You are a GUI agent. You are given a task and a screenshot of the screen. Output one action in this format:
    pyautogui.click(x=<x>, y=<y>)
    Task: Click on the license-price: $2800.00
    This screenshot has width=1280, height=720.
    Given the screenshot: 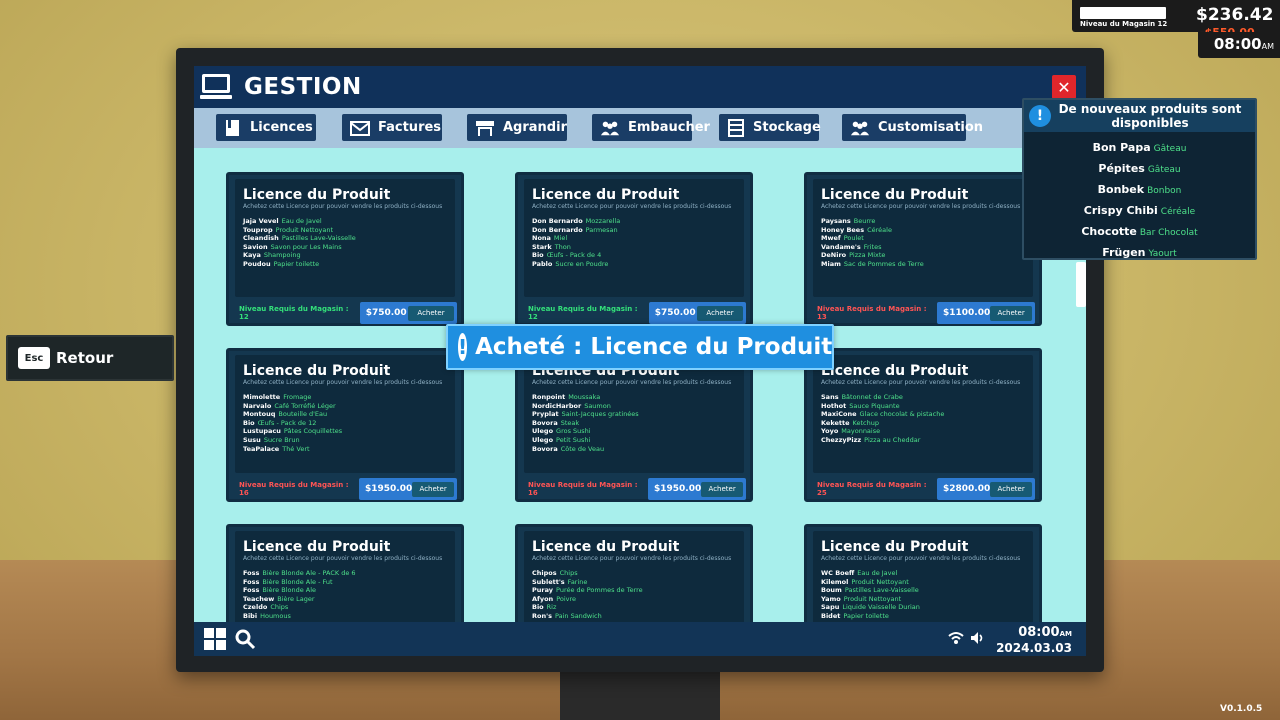 What is the action you would take?
    pyautogui.click(x=967, y=489)
    